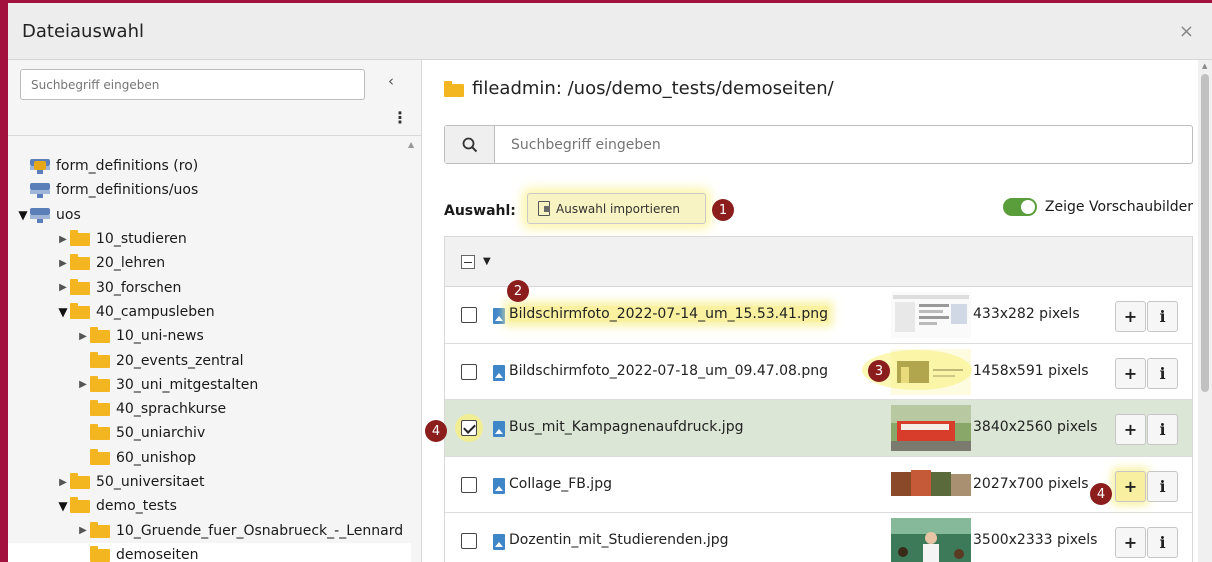 The width and height of the screenshot is (1212, 562). I want to click on file-name-link: Bus_mit_Kampagnenaufdruck.jpg, so click(626, 427).